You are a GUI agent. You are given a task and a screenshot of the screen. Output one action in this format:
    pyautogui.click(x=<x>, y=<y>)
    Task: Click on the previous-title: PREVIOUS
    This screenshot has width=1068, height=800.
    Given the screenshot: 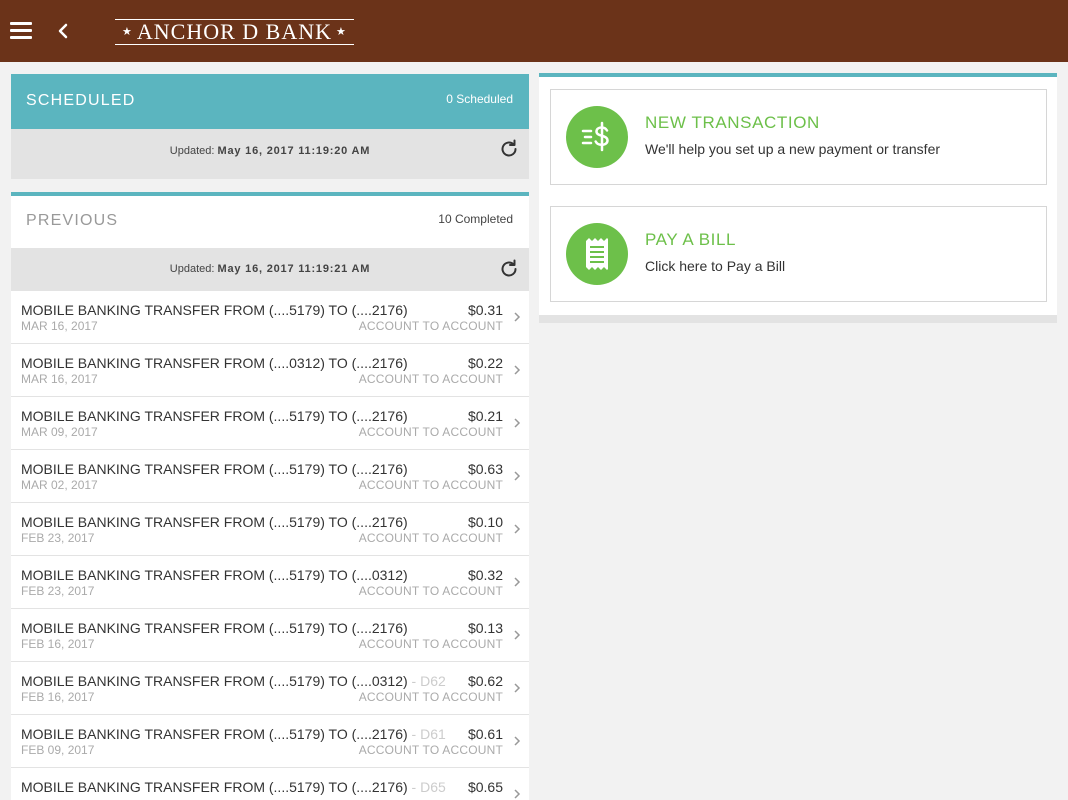 What is the action you would take?
    pyautogui.click(x=72, y=220)
    